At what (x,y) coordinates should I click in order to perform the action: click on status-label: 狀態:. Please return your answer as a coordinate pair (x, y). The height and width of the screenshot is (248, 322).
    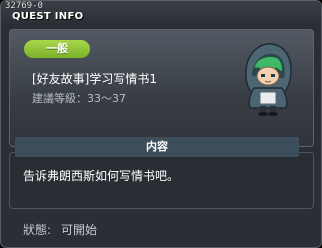
    Looking at the image, I should click on (37, 230).